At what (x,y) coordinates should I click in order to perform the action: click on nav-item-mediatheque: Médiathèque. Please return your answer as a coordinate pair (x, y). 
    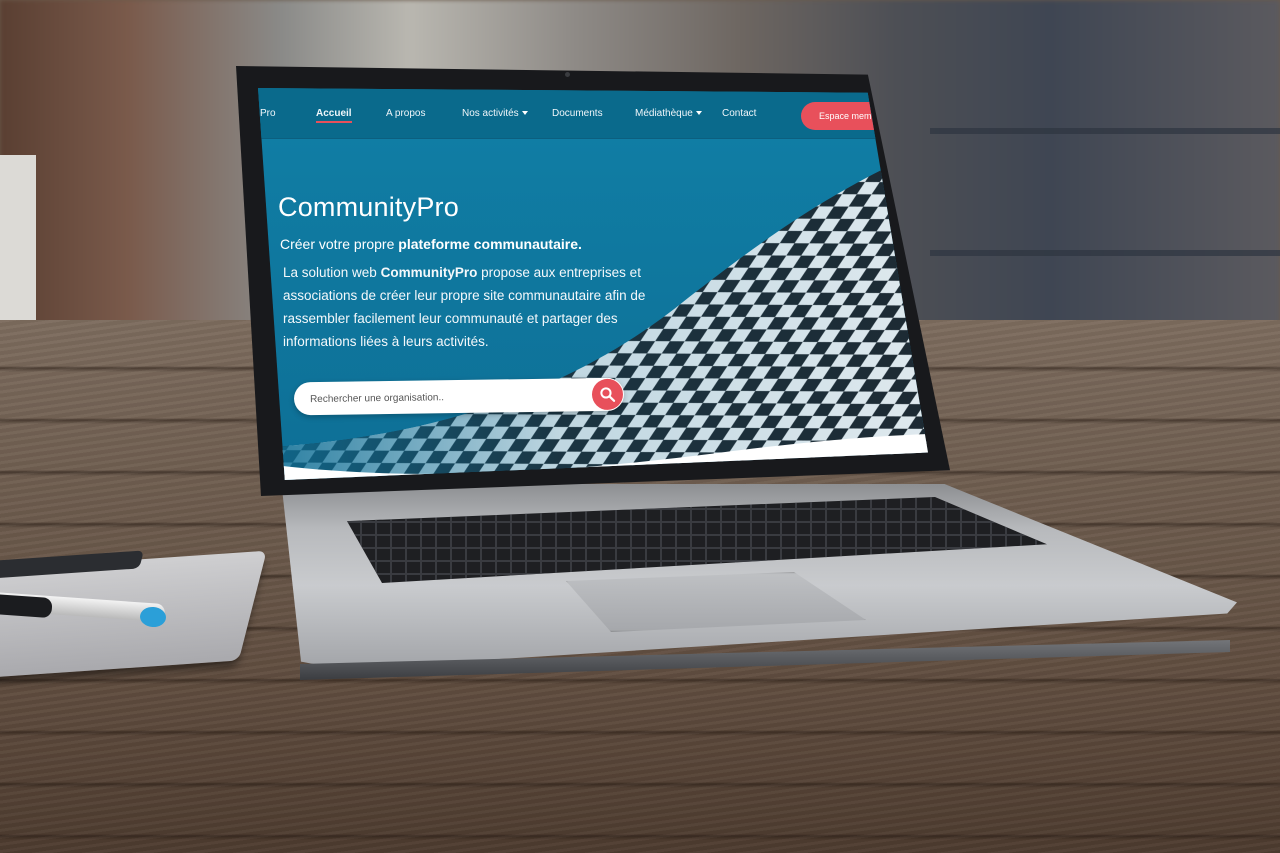
    Looking at the image, I should click on (668, 113).